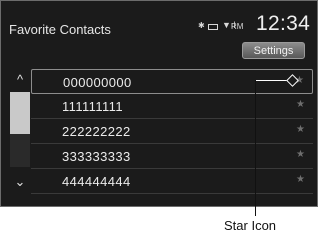 The image size is (320, 241). I want to click on contact-number: 333333333, so click(96, 156).